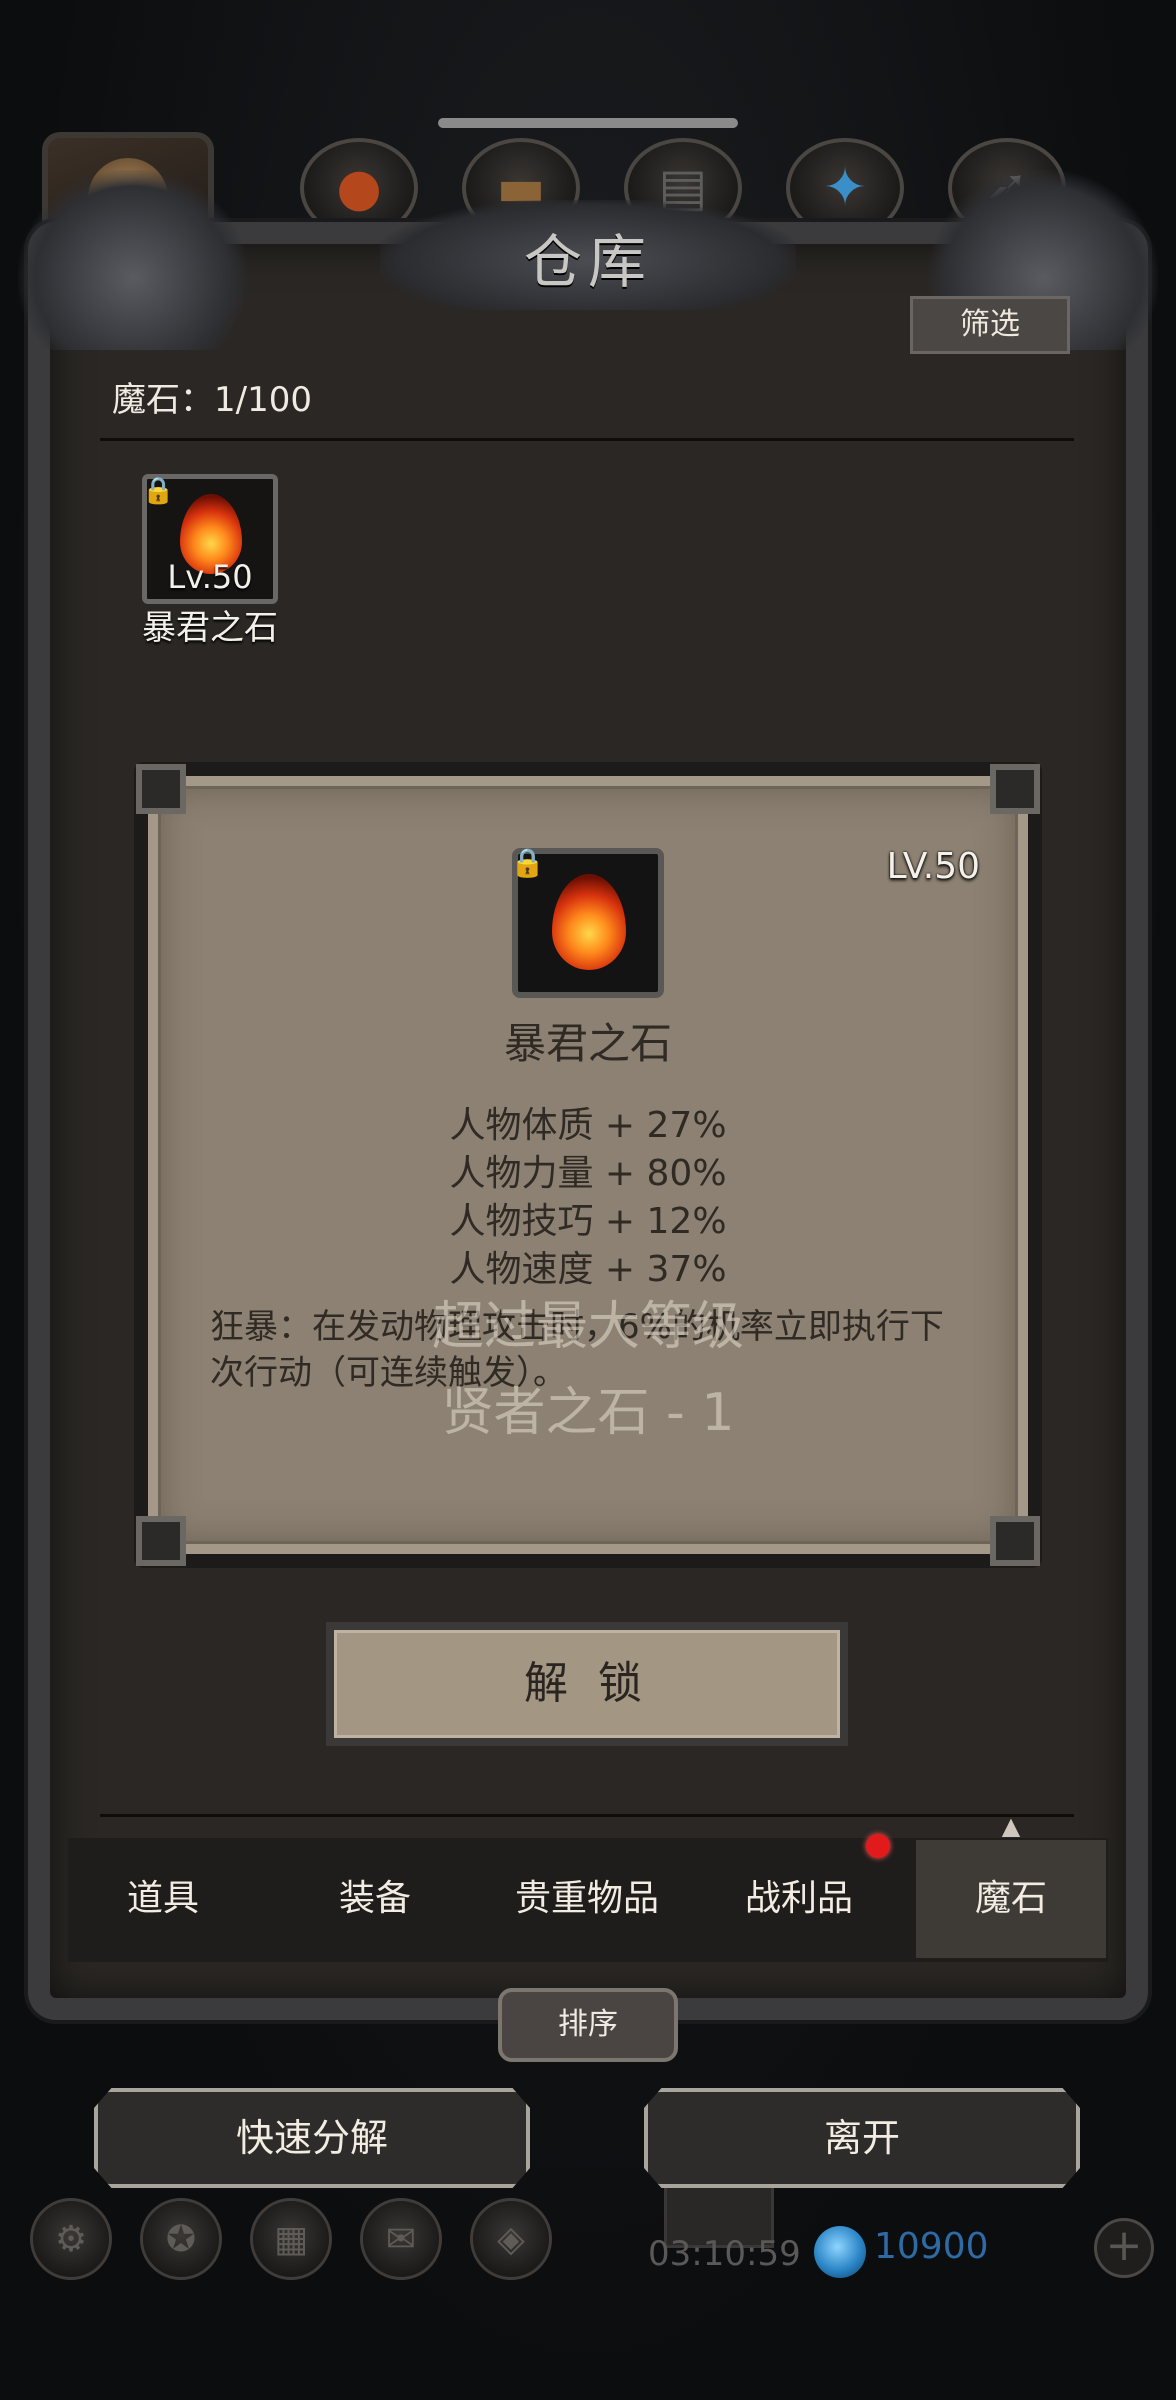 Image resolution: width=1176 pixels, height=2400 pixels. What do you see at coordinates (1124, 2248) in the screenshot?
I see `add-currency-button: +` at bounding box center [1124, 2248].